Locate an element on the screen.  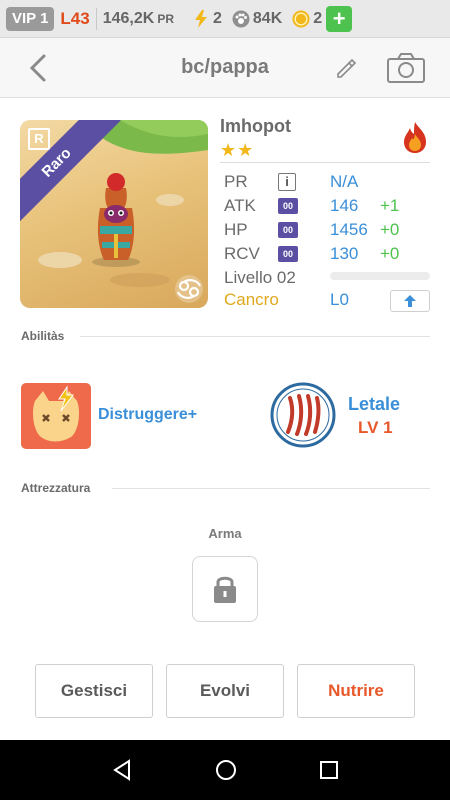
stat-label: RCV is located at coordinates (242, 253).